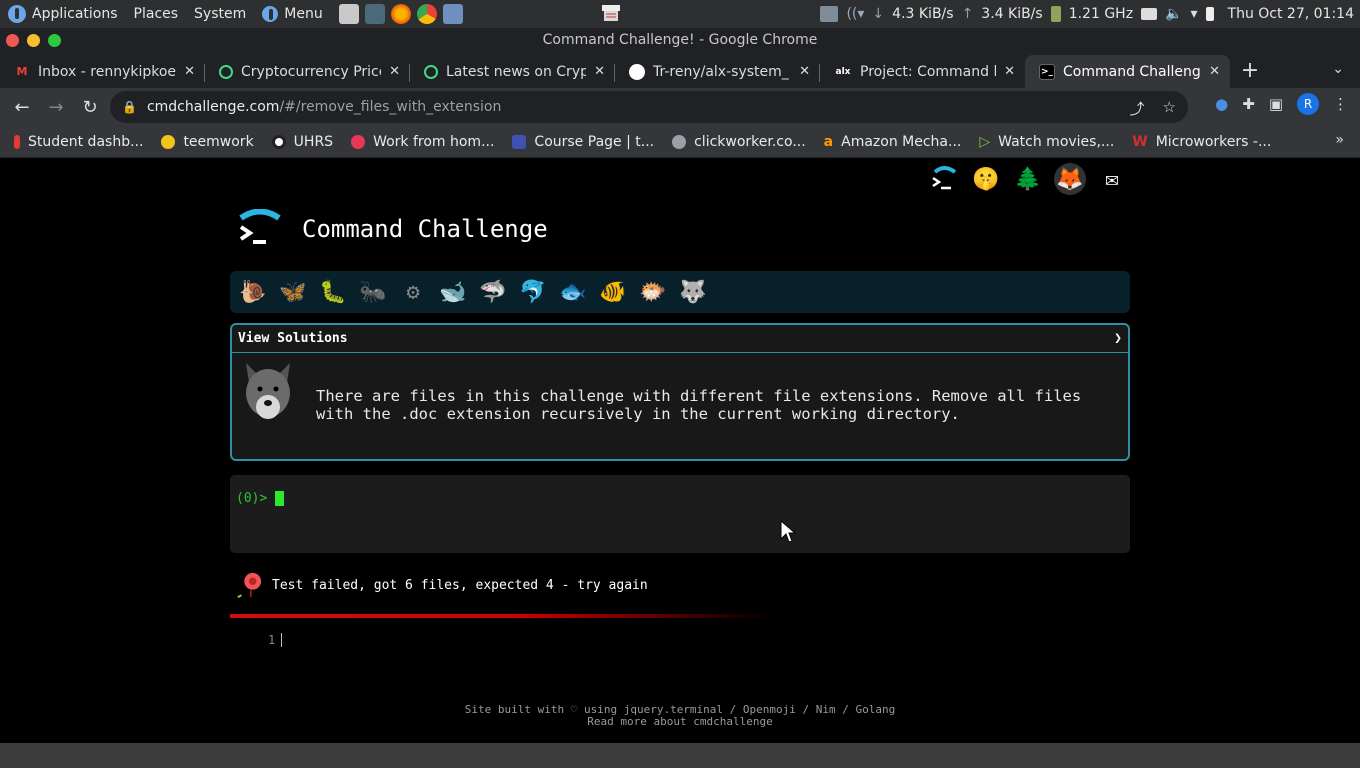 Image resolution: width=1360 pixels, height=768 pixels. I want to click on cmdchallenge-logo-icon, so click(944, 179).